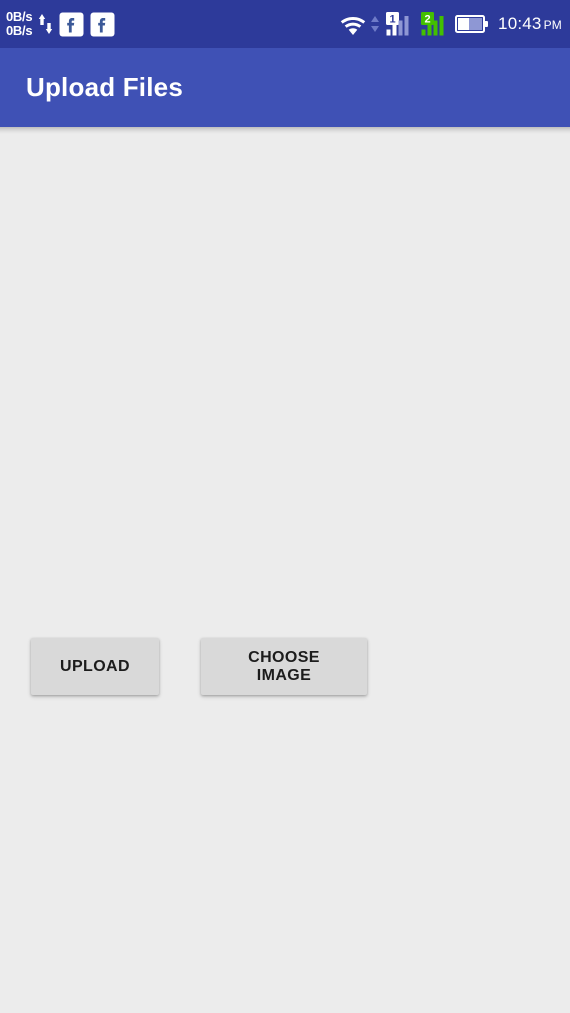  What do you see at coordinates (285, 91) in the screenshot?
I see `app-bar: Upload Files` at bounding box center [285, 91].